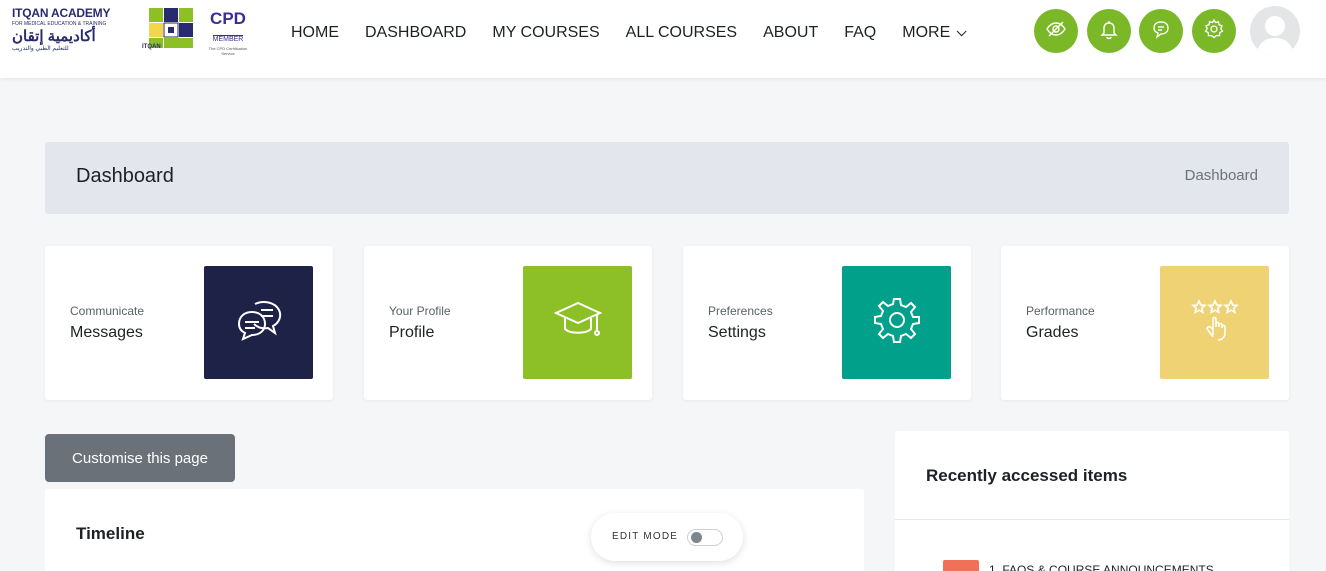 Image resolution: width=1326 pixels, height=571 pixels. I want to click on card-profile: Your Profile Profile, so click(508, 323).